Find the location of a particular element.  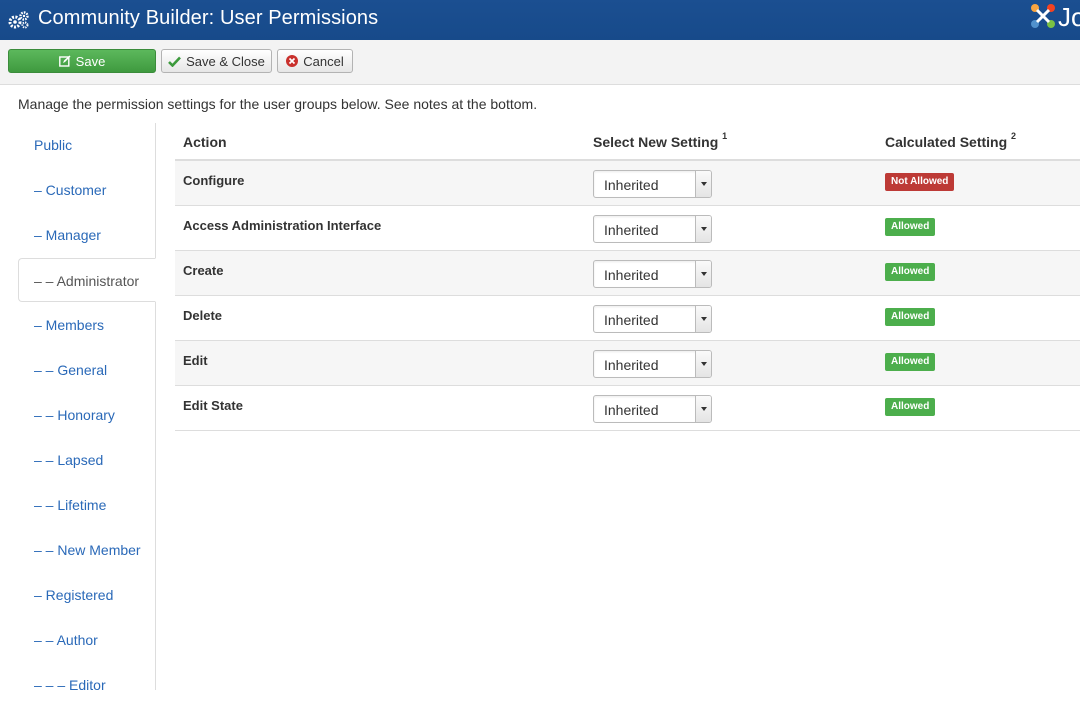

table-row: Delete Inherited Allowed is located at coordinates (627, 318).